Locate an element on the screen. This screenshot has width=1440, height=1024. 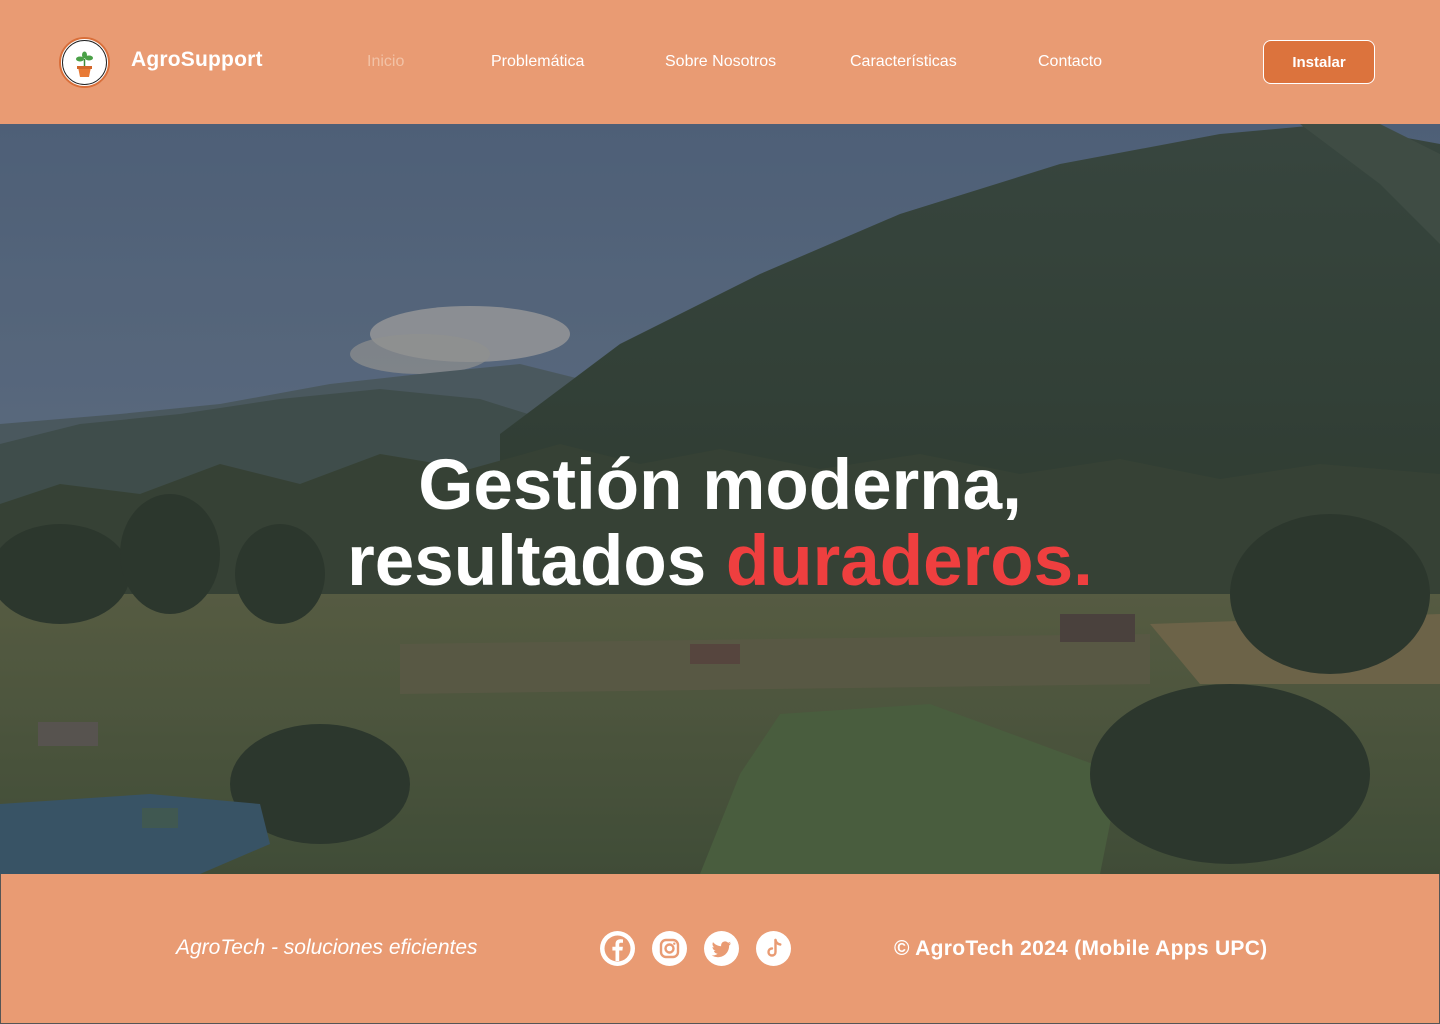
hero-heading-line-2: resultados duraderos. is located at coordinates (720, 562).